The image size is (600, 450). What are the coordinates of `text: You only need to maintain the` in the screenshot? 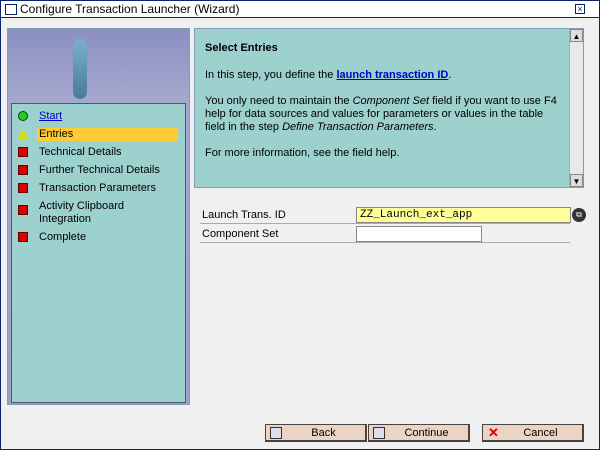 It's located at (279, 101).